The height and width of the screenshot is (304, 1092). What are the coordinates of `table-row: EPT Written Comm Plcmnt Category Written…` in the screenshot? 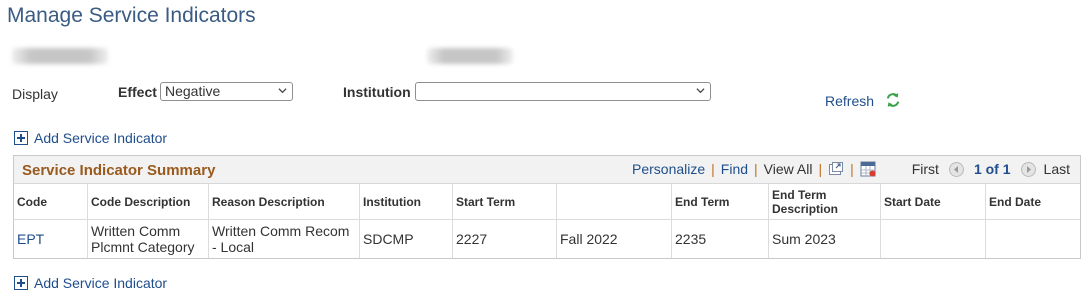 It's located at (547, 239).